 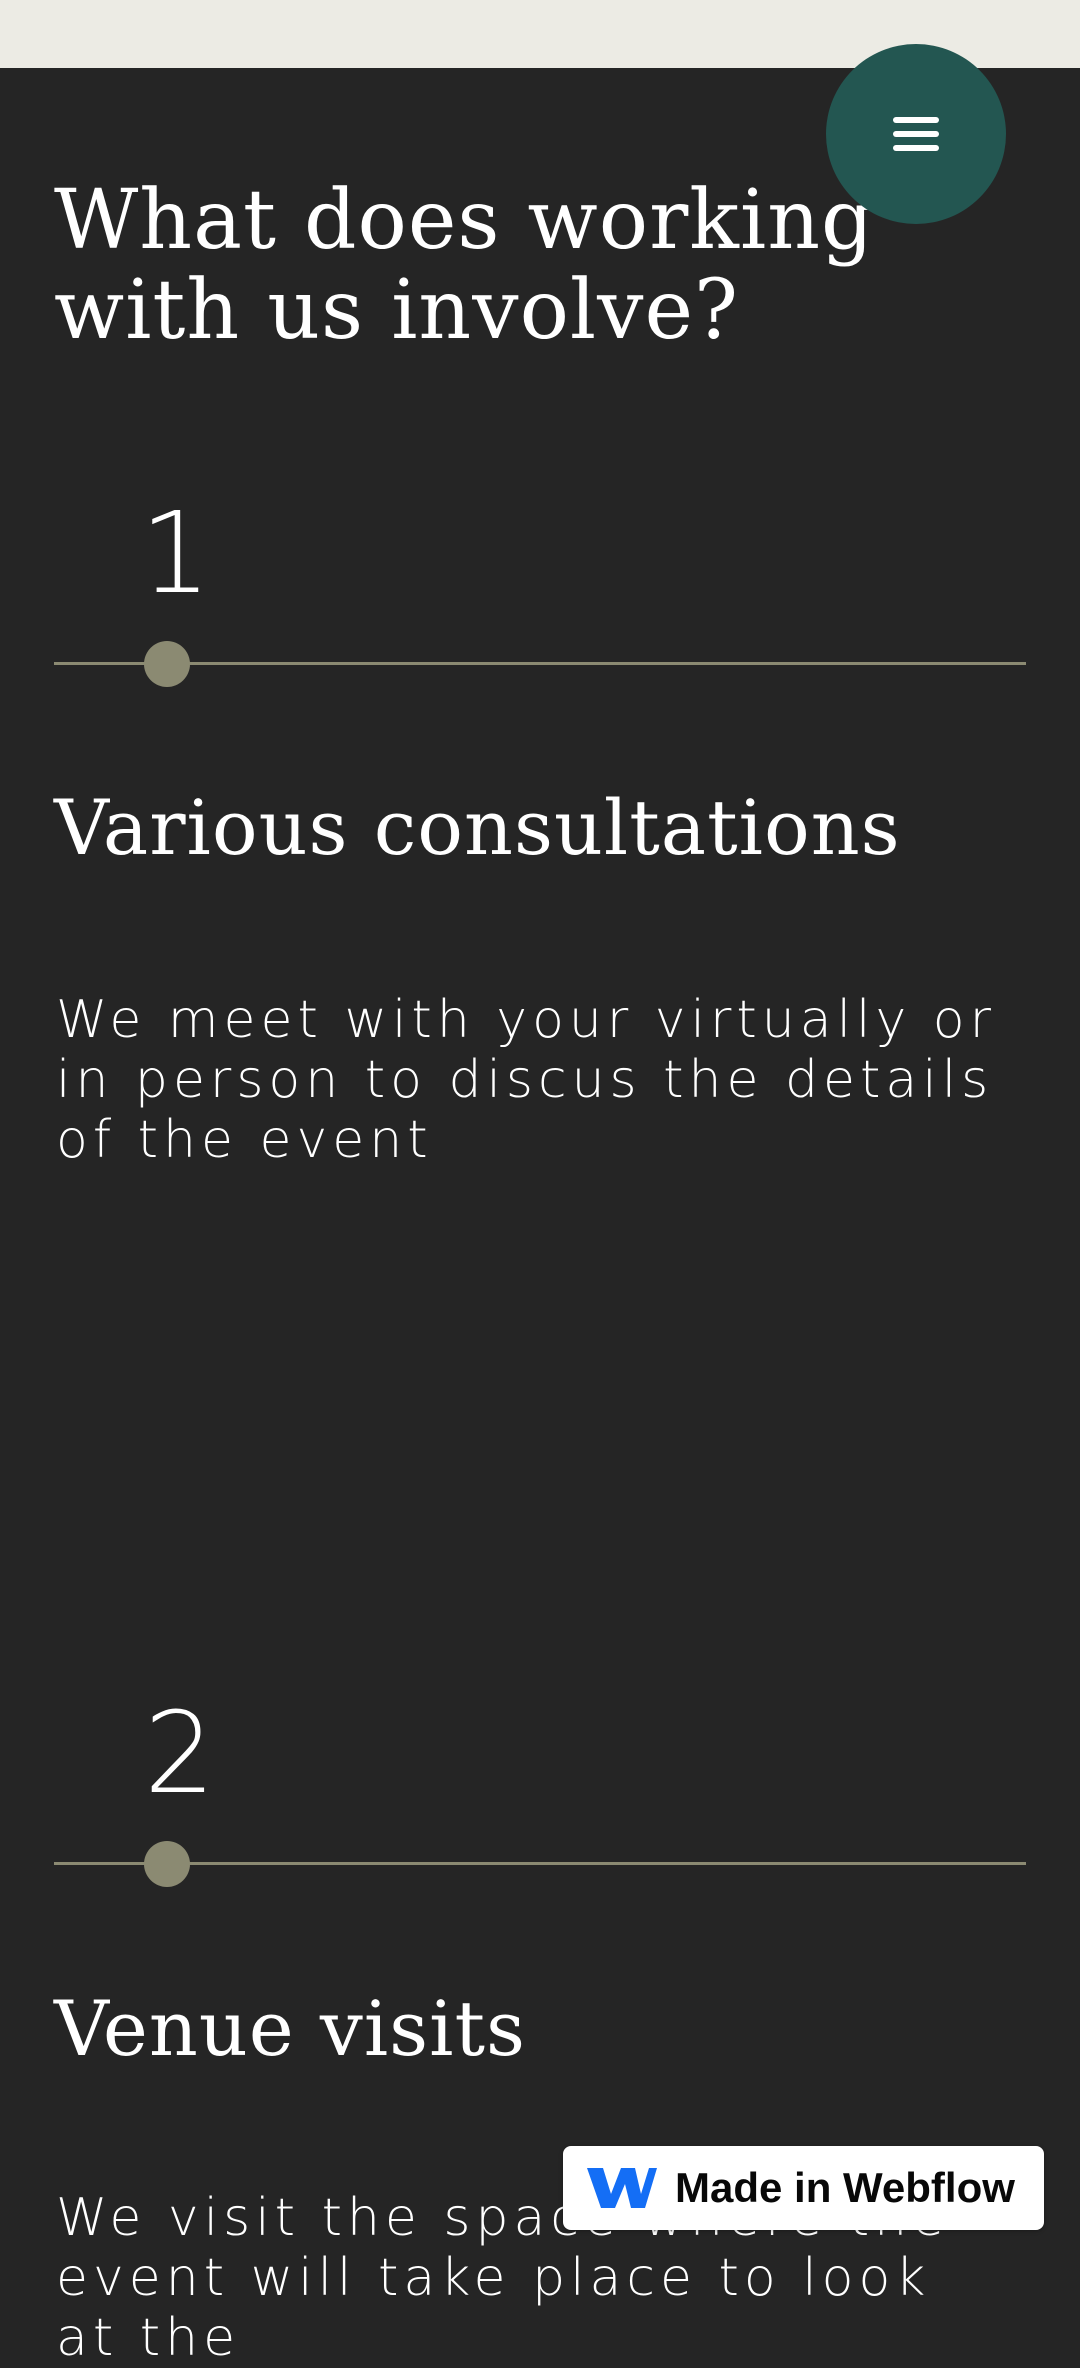 I want to click on step-title: Venue visits, so click(x=290, y=2028).